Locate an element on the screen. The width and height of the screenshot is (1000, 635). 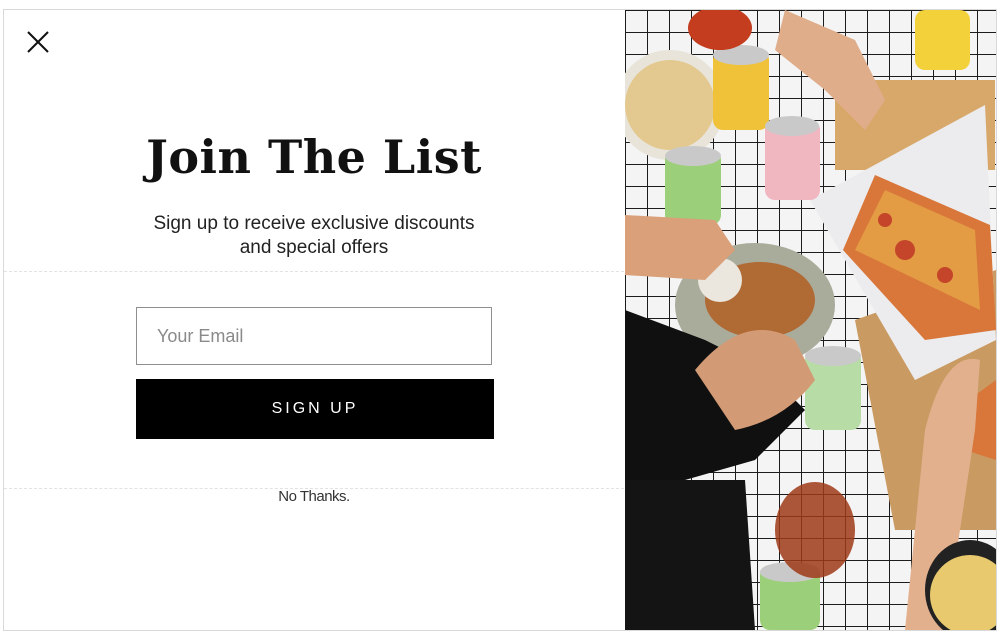
no-thanks-link: No Thanks. is located at coordinates (314, 496).